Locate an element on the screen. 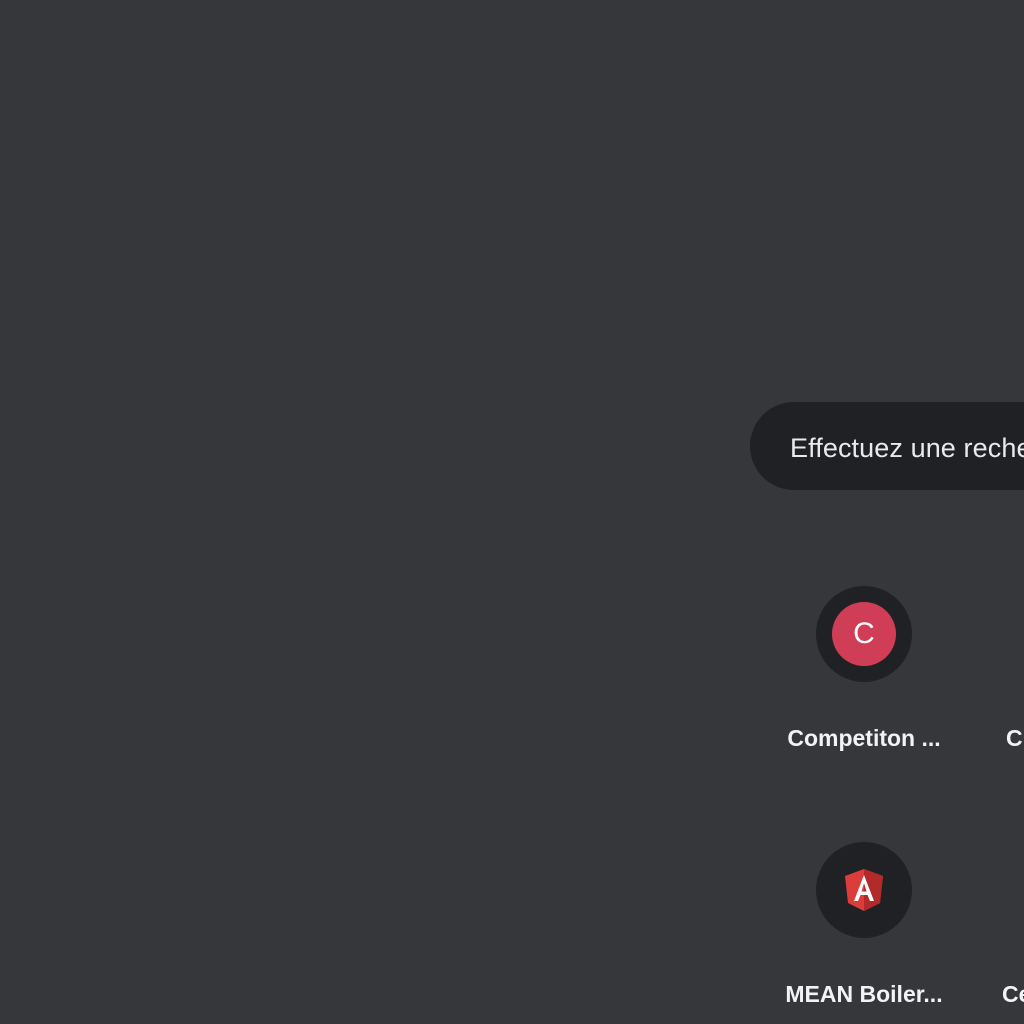 The image size is (1024, 1024). shortcut-icon-circle is located at coordinates (864, 890).